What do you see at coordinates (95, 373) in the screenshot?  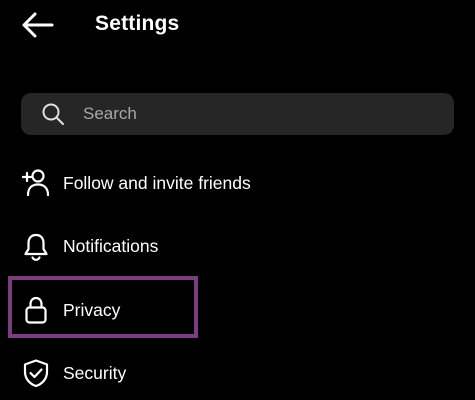 I see `menu-item-label: Security` at bounding box center [95, 373].